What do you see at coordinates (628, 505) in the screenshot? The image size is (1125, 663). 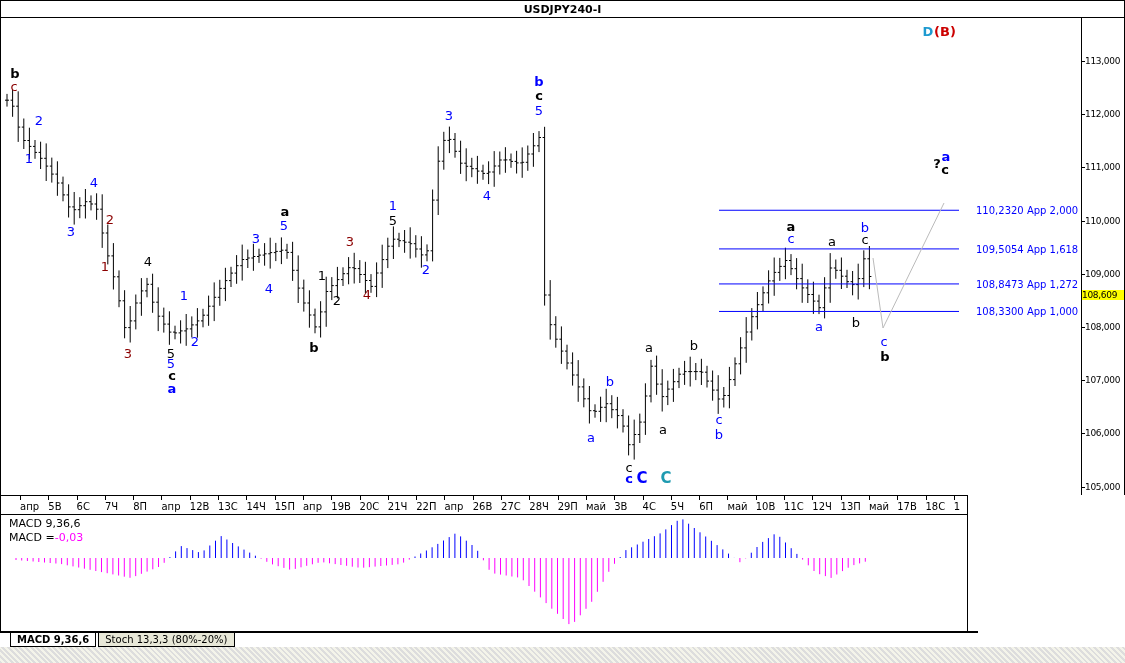 I see `date-axis-label: 3В` at bounding box center [628, 505].